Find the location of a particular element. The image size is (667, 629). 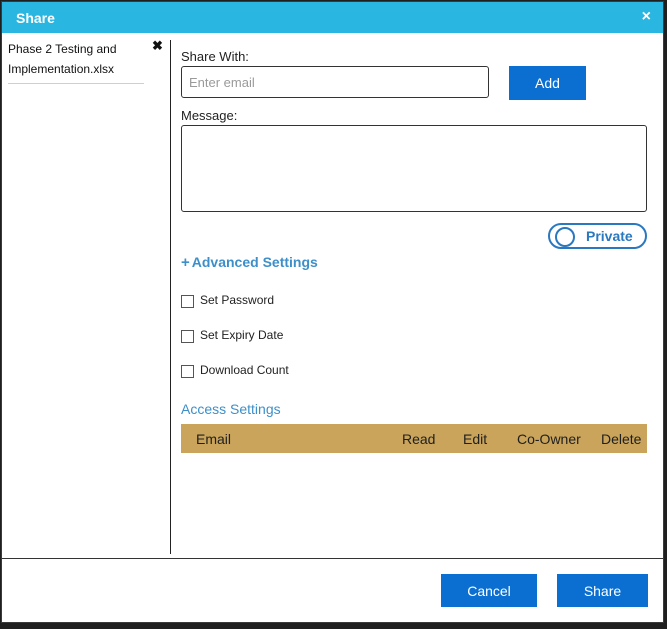

file-item: Phase 2 Testing and Implementation.xlsx is located at coordinates (76, 61).